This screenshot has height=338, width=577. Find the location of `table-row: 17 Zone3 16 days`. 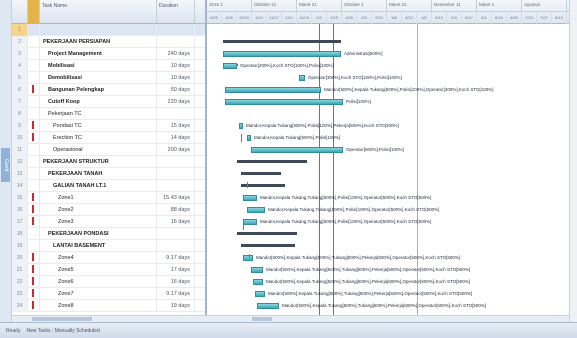

table-row: 17 Zone3 16 days is located at coordinates (108, 221).